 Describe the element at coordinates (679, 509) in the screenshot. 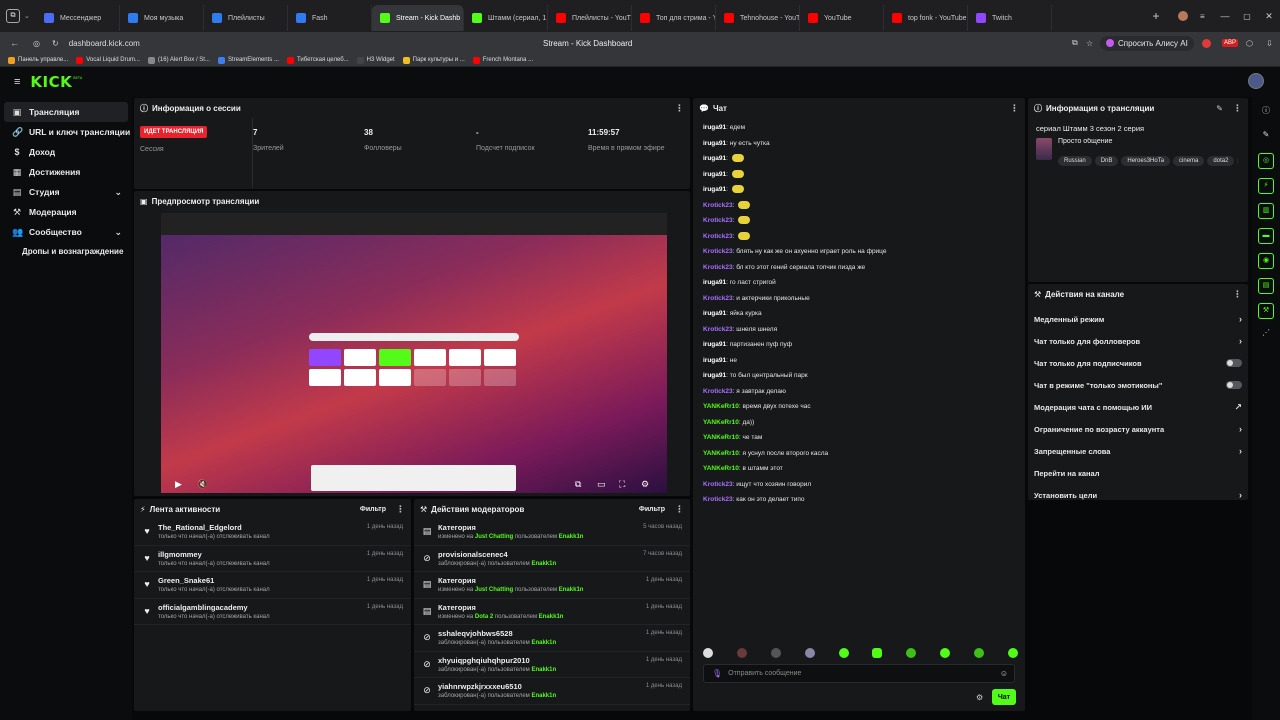

I see `mod-more-icon: ⋮` at that location.